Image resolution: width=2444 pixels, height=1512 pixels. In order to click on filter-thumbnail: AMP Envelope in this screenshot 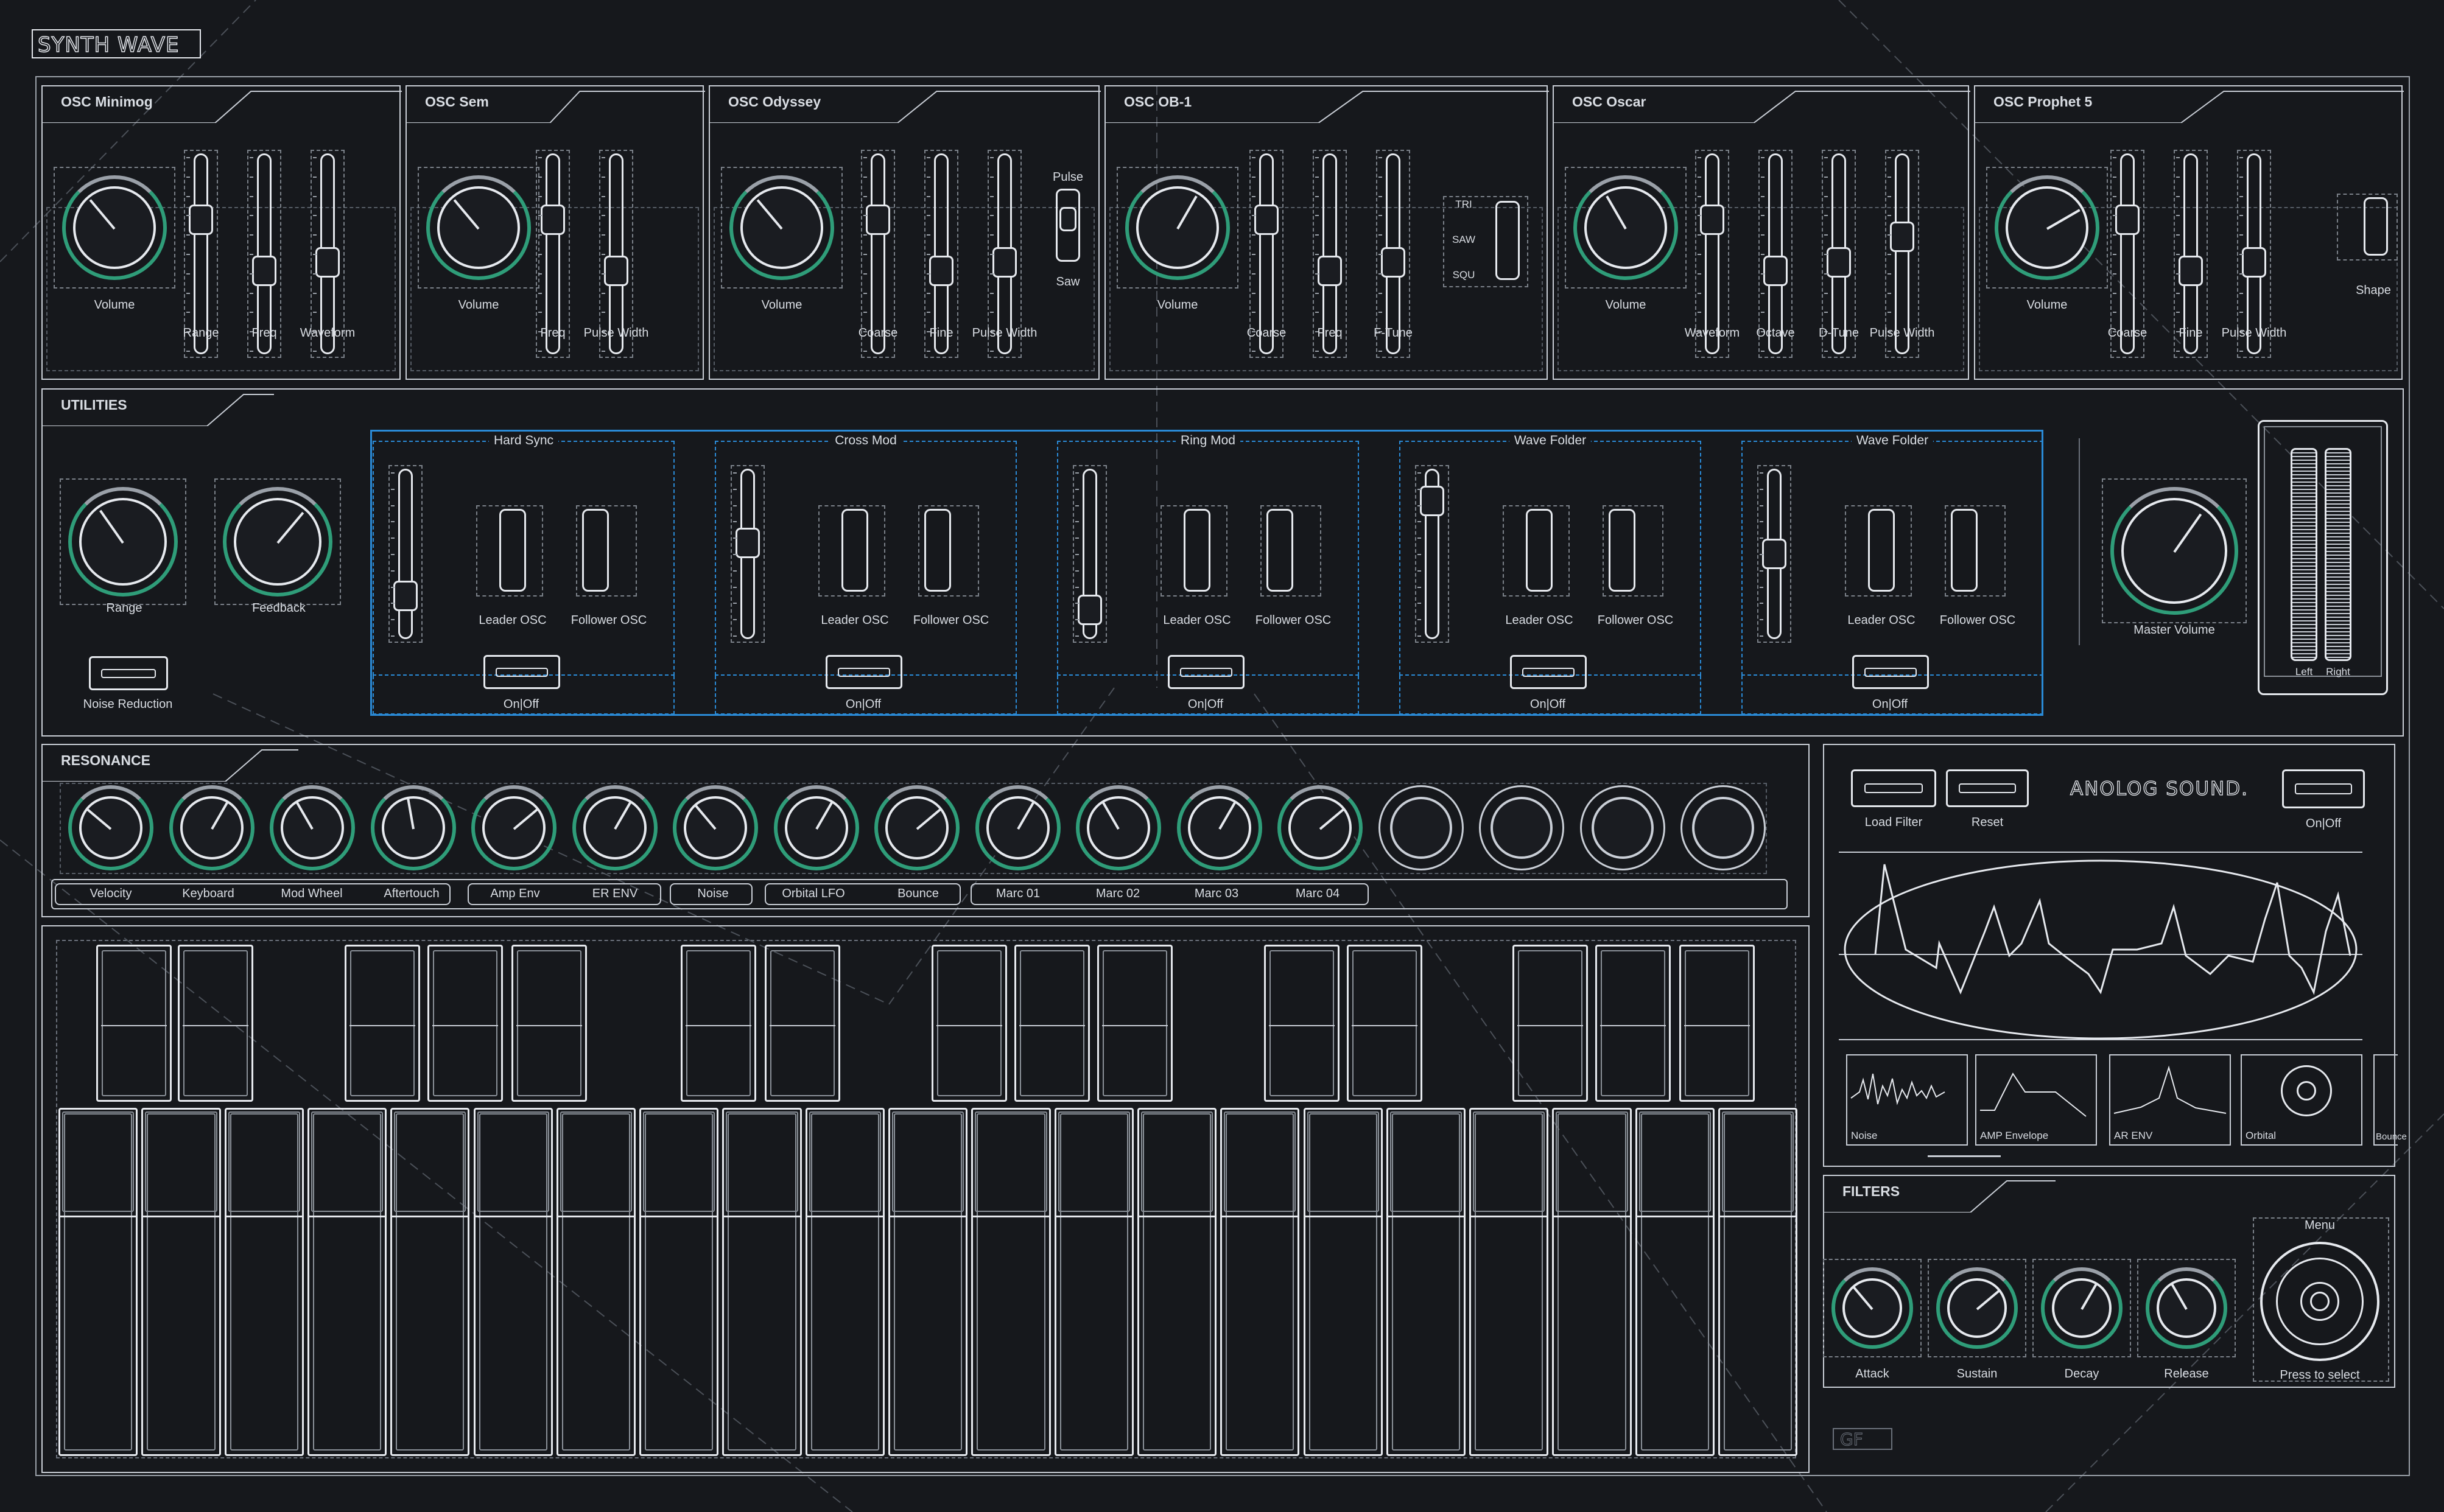, I will do `click(2036, 1100)`.